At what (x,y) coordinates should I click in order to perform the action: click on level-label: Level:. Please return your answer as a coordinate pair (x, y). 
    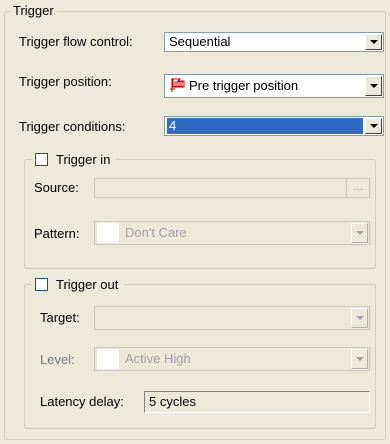
    Looking at the image, I should click on (57, 359).